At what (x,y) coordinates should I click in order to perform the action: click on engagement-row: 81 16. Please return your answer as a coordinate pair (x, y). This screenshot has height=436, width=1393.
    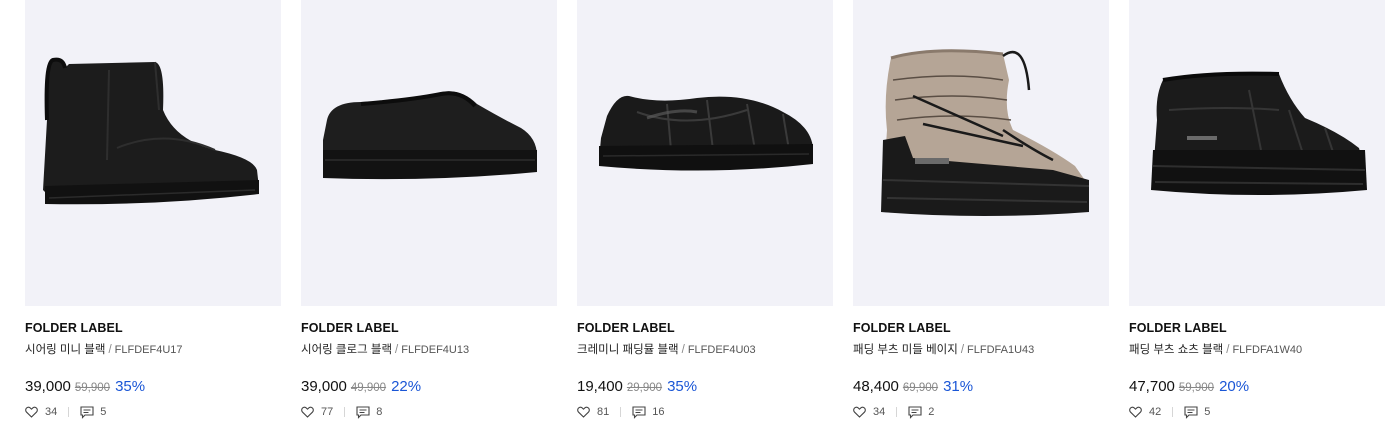
    Looking at the image, I should click on (621, 412).